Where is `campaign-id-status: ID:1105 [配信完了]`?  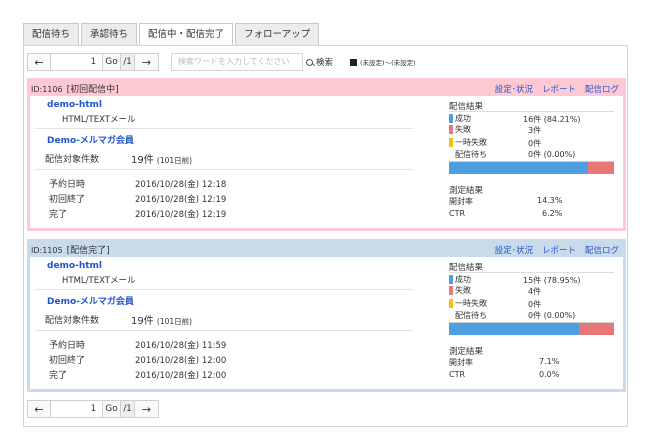 campaign-id-status: ID:1105 [配信完了] is located at coordinates (70, 249).